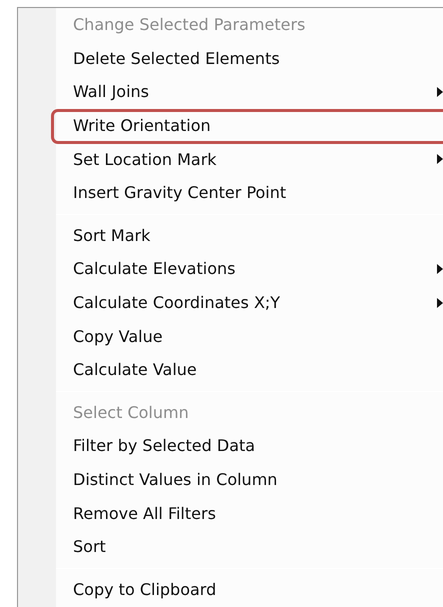  What do you see at coordinates (175, 480) in the screenshot?
I see `menu-item: Distinct Values in Column` at bounding box center [175, 480].